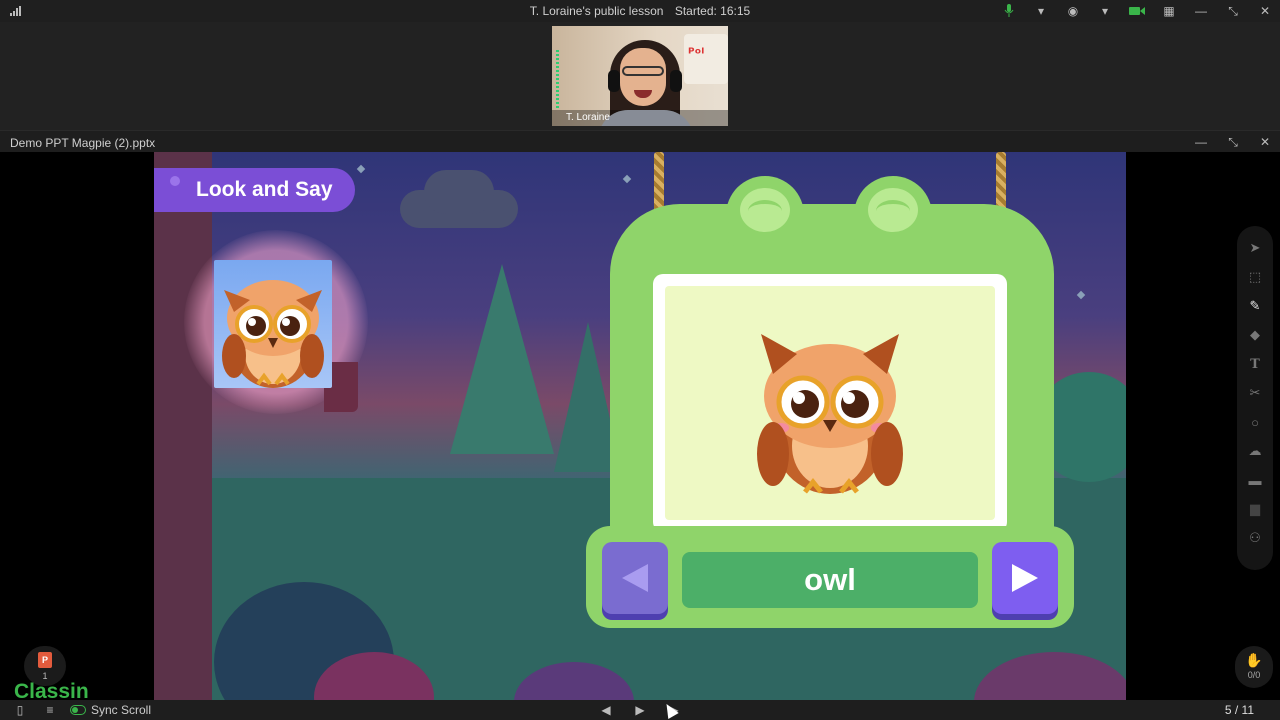 This screenshot has height=720, width=1280. What do you see at coordinates (1254, 660) in the screenshot?
I see `hand-raise-icon: ✋` at bounding box center [1254, 660].